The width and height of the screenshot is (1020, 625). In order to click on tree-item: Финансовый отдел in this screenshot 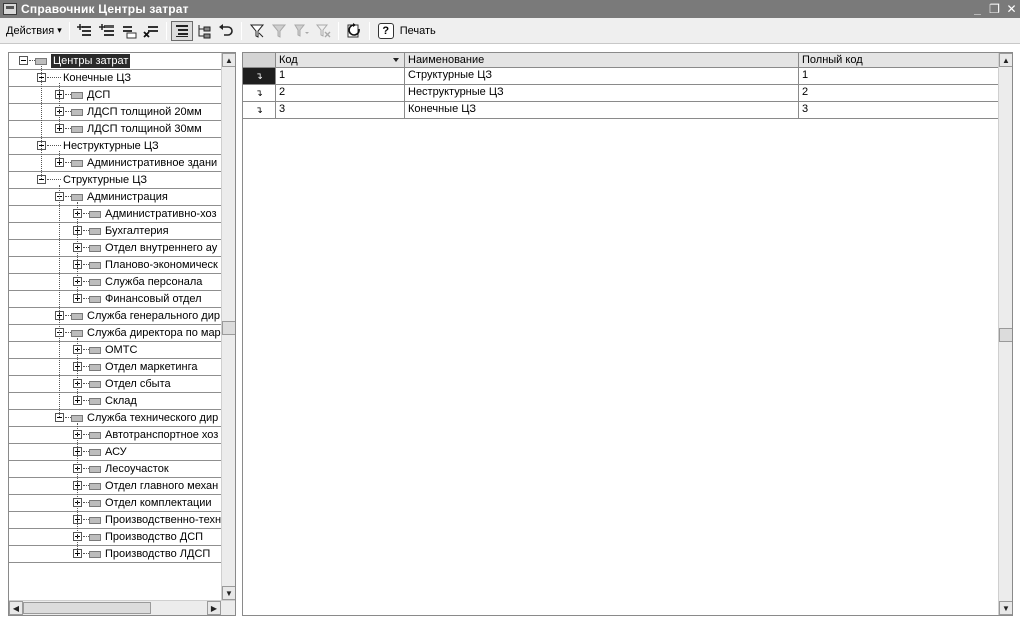, I will do `click(115, 299)`.